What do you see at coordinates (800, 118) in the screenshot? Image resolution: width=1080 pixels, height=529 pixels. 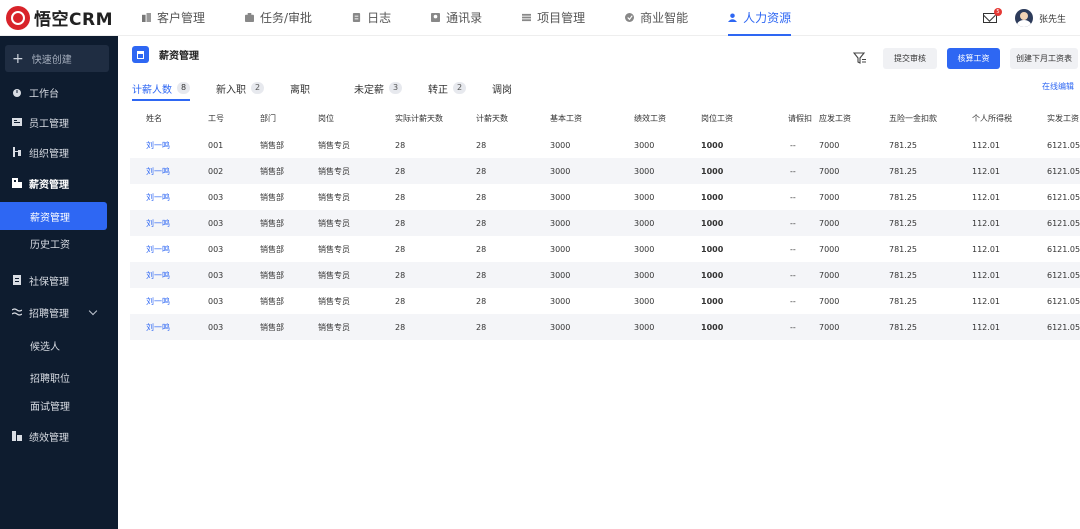 I see `column-header-leave-deduct: 请假扣` at bounding box center [800, 118].